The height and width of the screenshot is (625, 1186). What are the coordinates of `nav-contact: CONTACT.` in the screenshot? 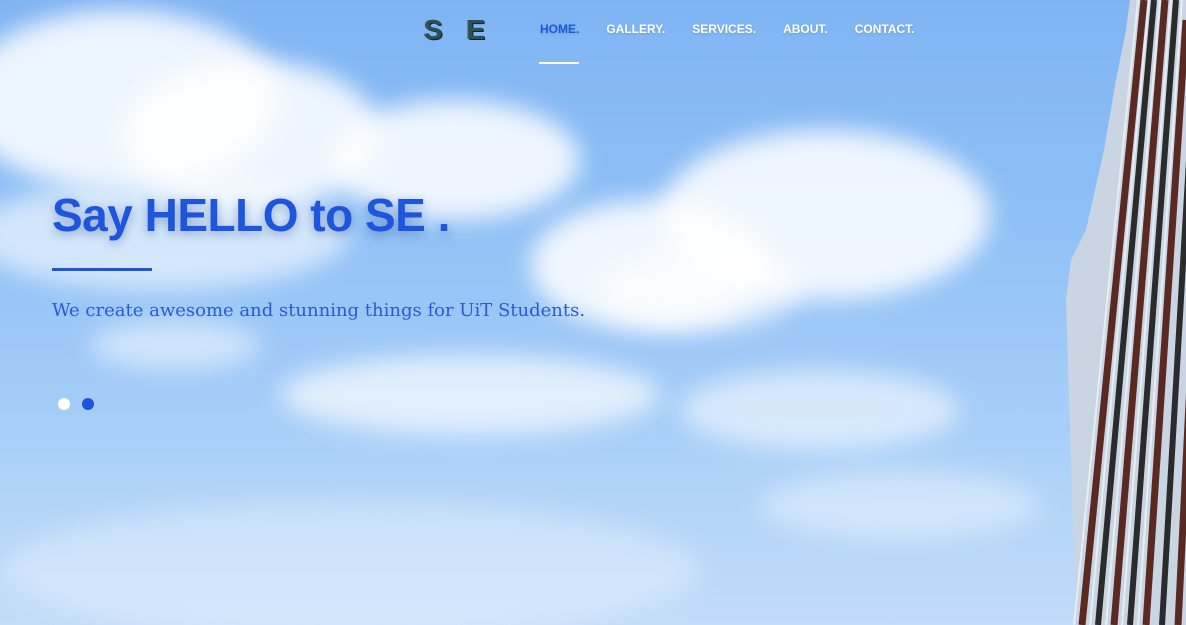 It's located at (885, 29).